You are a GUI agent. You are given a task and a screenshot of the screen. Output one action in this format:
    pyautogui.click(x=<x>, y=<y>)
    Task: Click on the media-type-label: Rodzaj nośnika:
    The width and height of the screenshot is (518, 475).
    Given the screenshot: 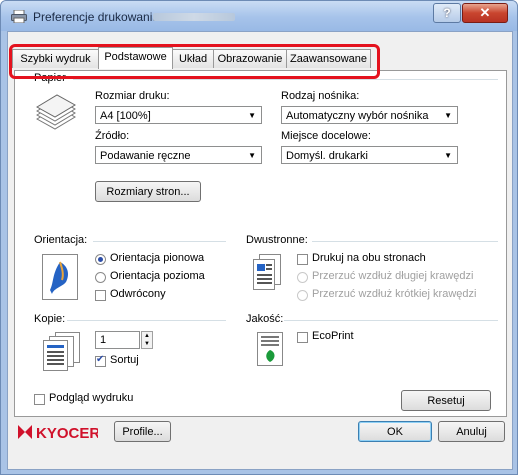 What is the action you would take?
    pyautogui.click(x=320, y=96)
    